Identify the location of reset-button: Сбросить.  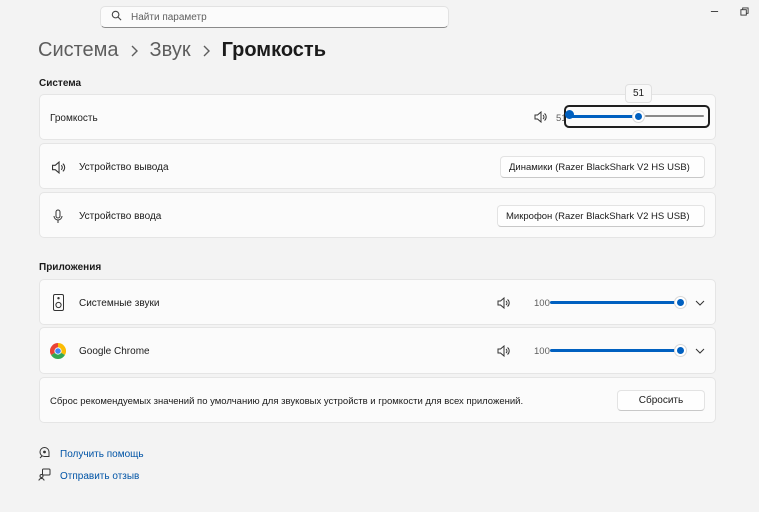
(661, 400).